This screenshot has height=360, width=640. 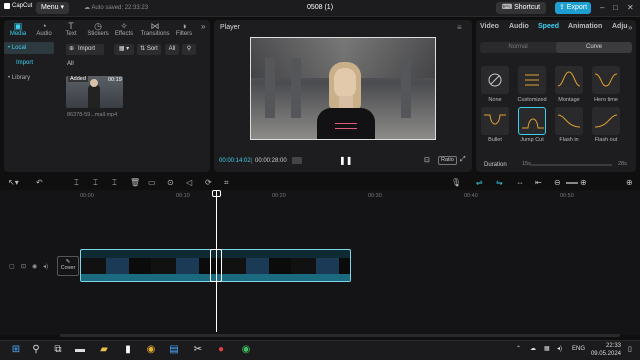 I want to click on task-view-icon: ⧉, so click(x=58, y=350).